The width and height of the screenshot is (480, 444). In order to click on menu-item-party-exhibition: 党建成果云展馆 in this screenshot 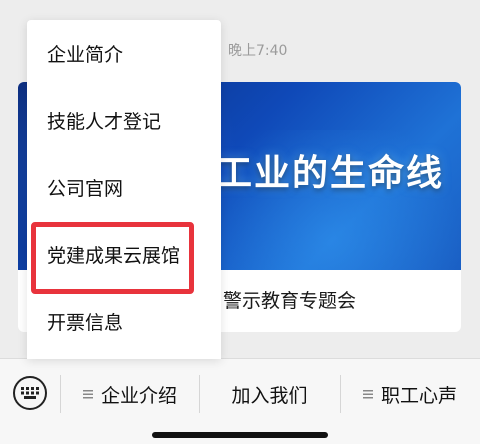, I will do `click(124, 254)`.